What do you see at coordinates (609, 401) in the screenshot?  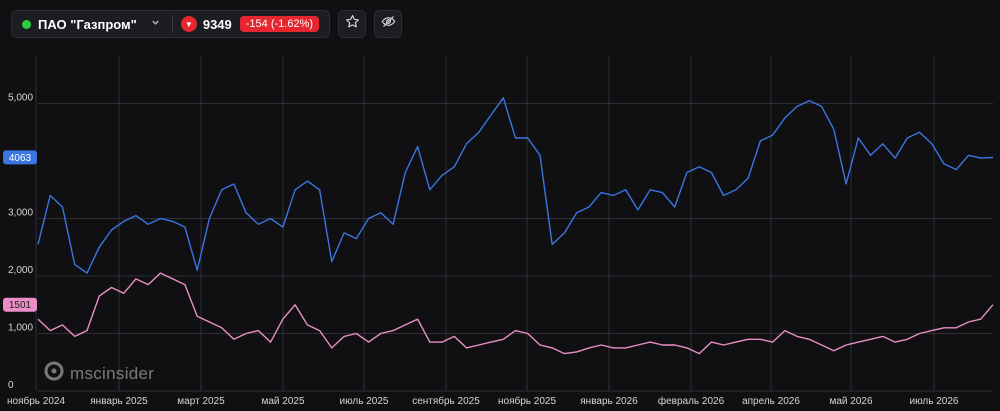 I see `x-tick-label: январь 2026` at bounding box center [609, 401].